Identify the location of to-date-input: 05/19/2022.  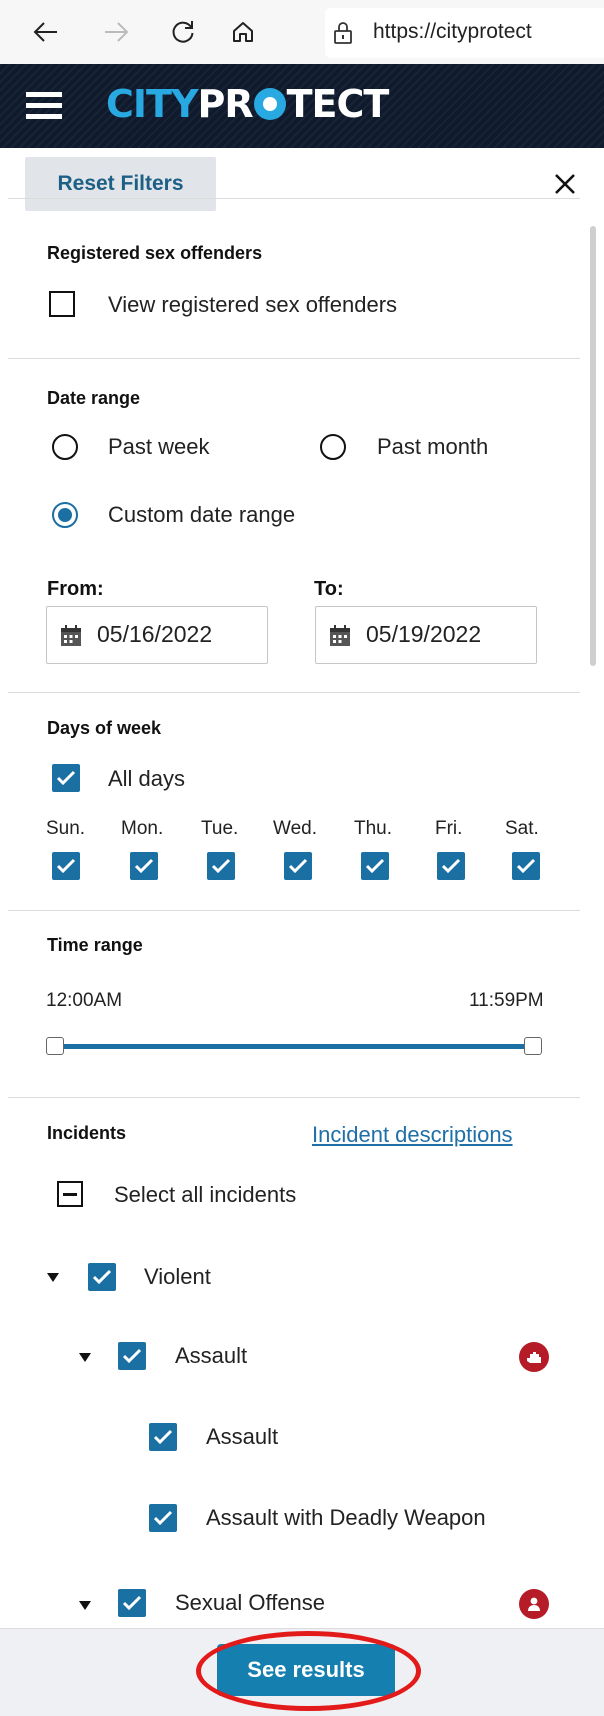
(426, 635).